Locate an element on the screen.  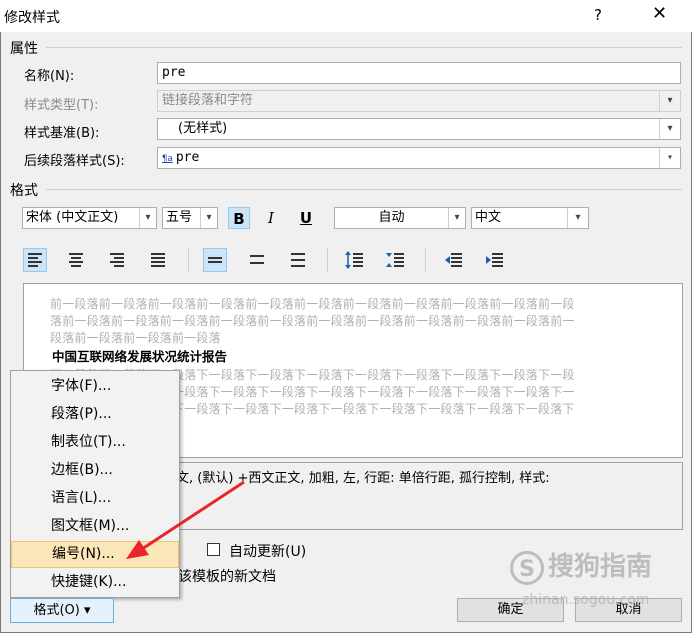
paragraph-style-icon: ¶a is located at coordinates (167, 159).